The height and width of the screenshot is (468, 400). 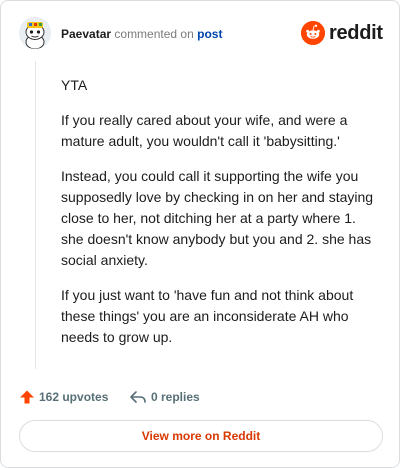 I want to click on comment-header: Paevatar commented on post reddit, so click(x=201, y=34).